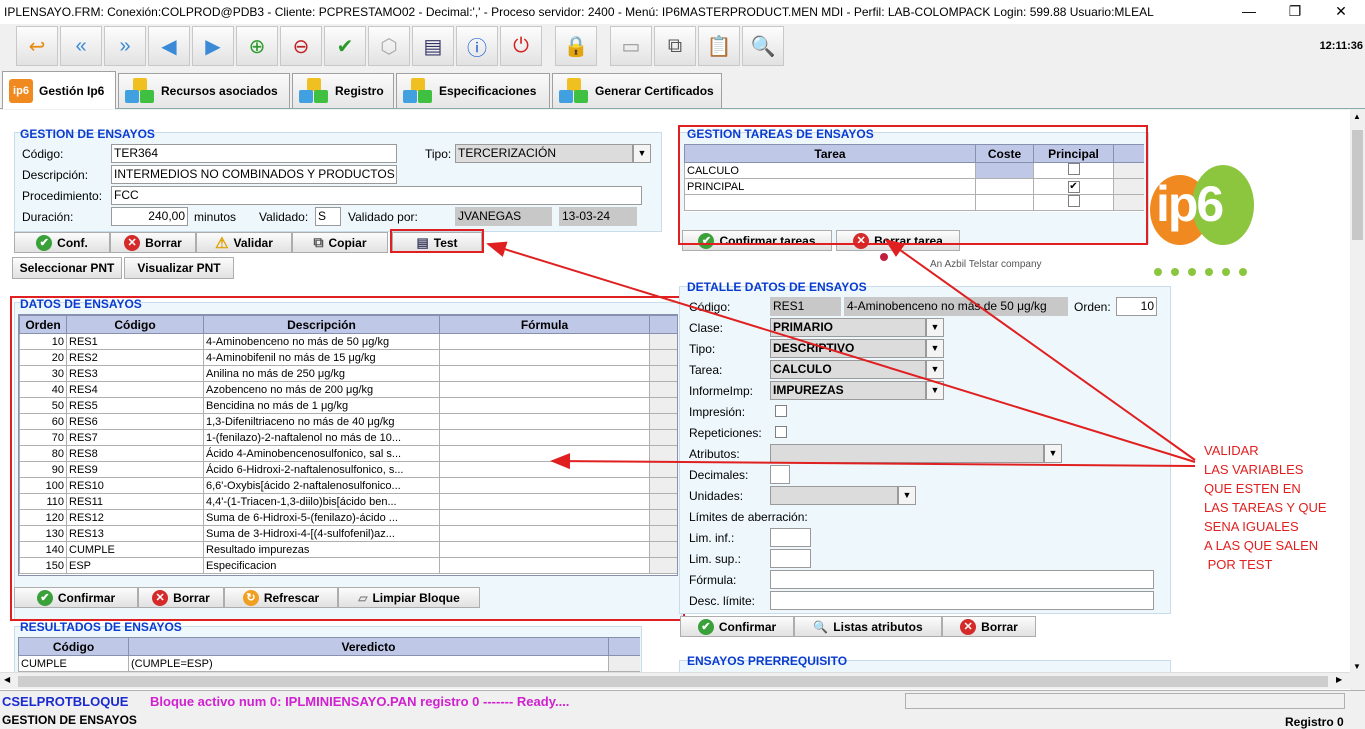  What do you see at coordinates (1357, 116) in the screenshot?
I see `scroll-up-icon: ▲` at bounding box center [1357, 116].